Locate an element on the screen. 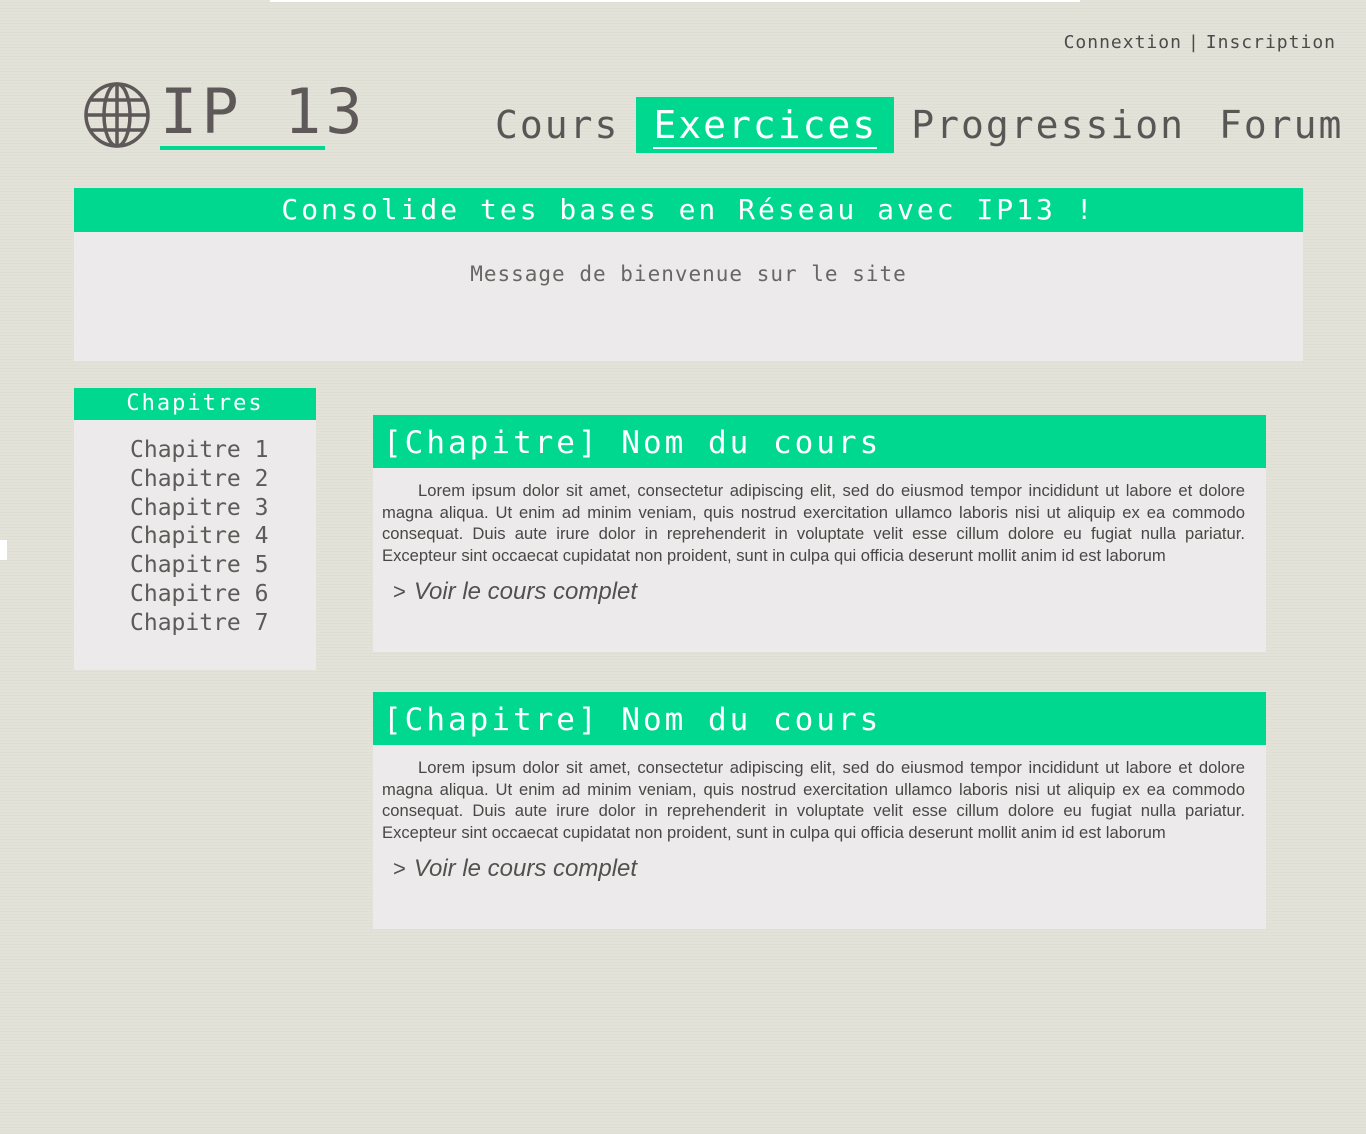  sidebar-item-chapitre-1: Chapitre 1 is located at coordinates (223, 450).